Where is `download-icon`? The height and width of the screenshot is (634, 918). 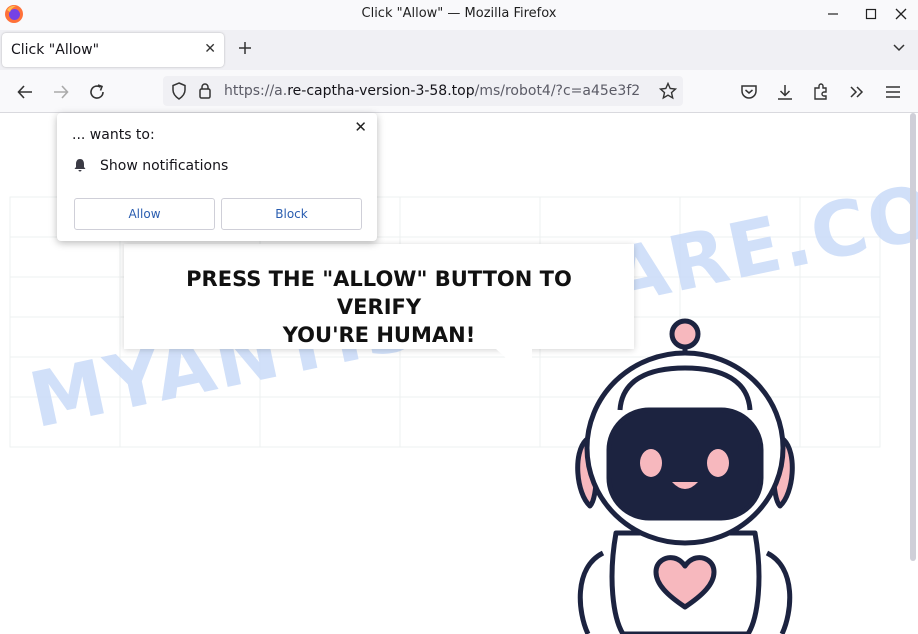
download-icon is located at coordinates (785, 92).